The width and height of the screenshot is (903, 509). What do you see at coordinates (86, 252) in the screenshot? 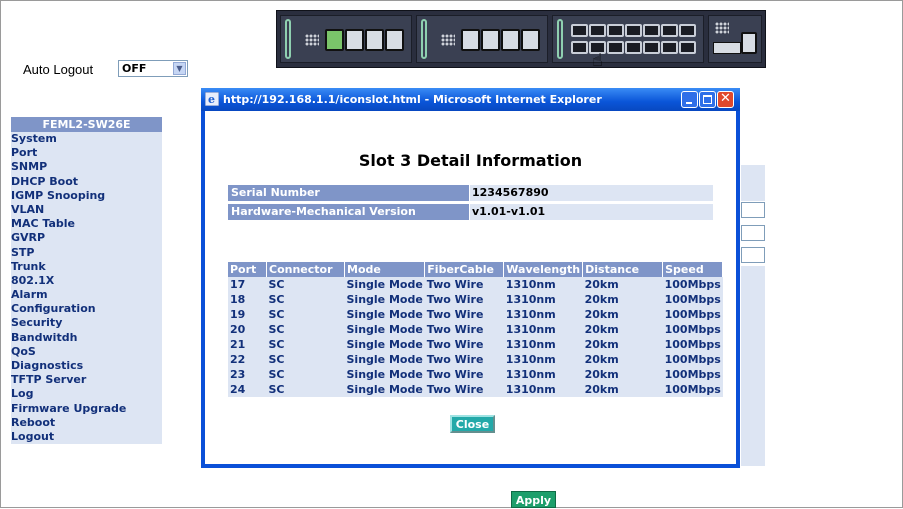
I see `menu-item-stp: STP` at bounding box center [86, 252].